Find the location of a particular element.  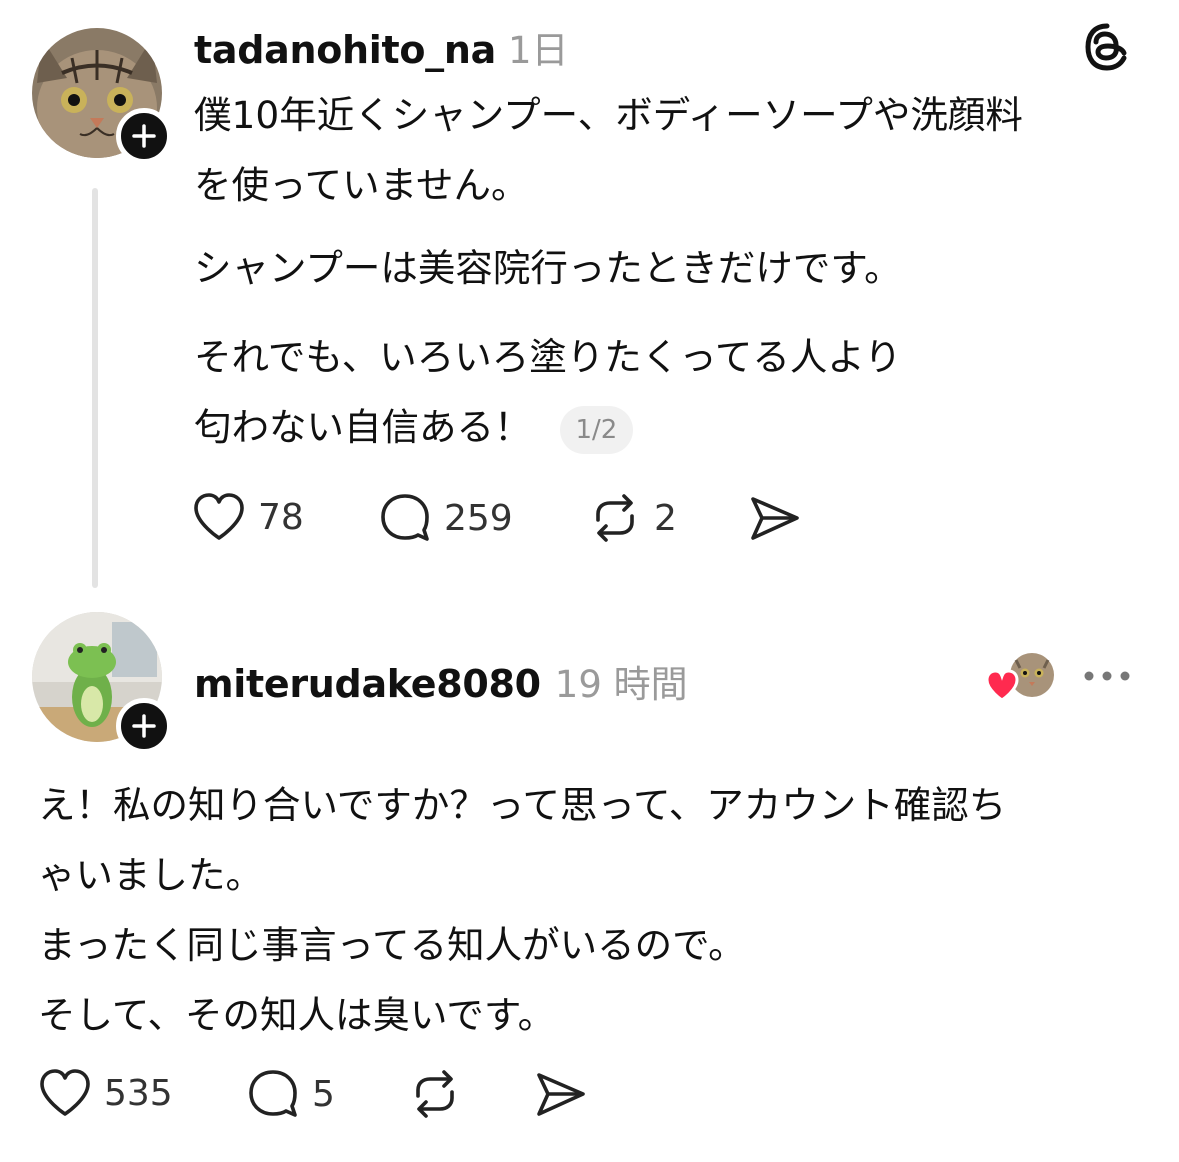

post-body: シャンプーは美容院行ったときだけです。 is located at coordinates (548, 268).